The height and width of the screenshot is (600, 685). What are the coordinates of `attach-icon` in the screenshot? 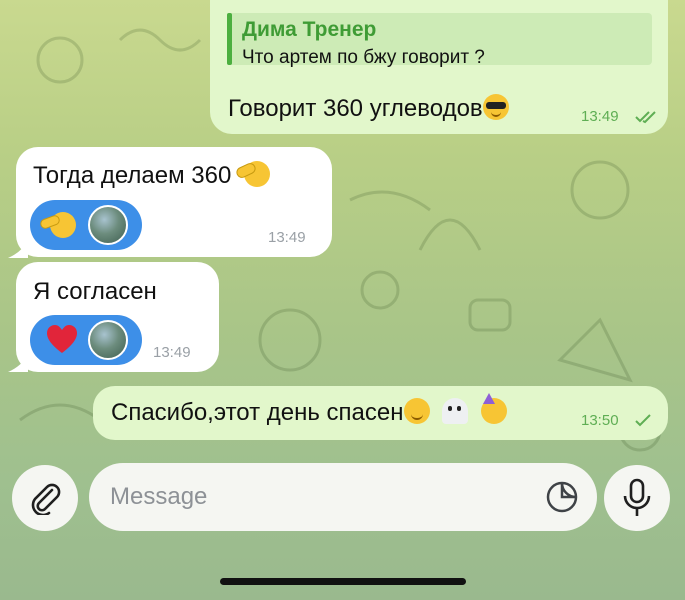 It's located at (46, 499).